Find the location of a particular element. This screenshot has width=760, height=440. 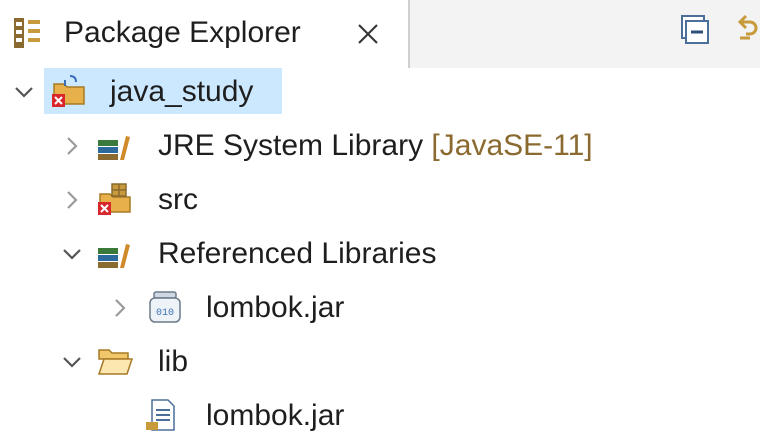

tree-item-lib-jar: lombok.jar is located at coordinates (380, 416).